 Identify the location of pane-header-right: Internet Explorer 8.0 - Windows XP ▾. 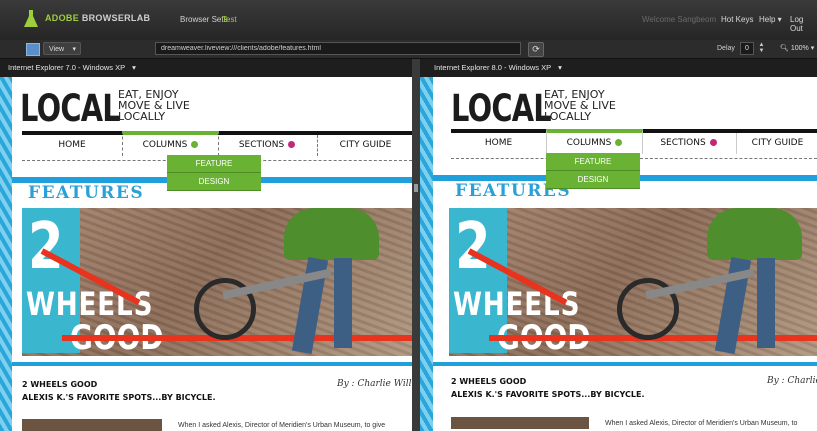
(618, 68).